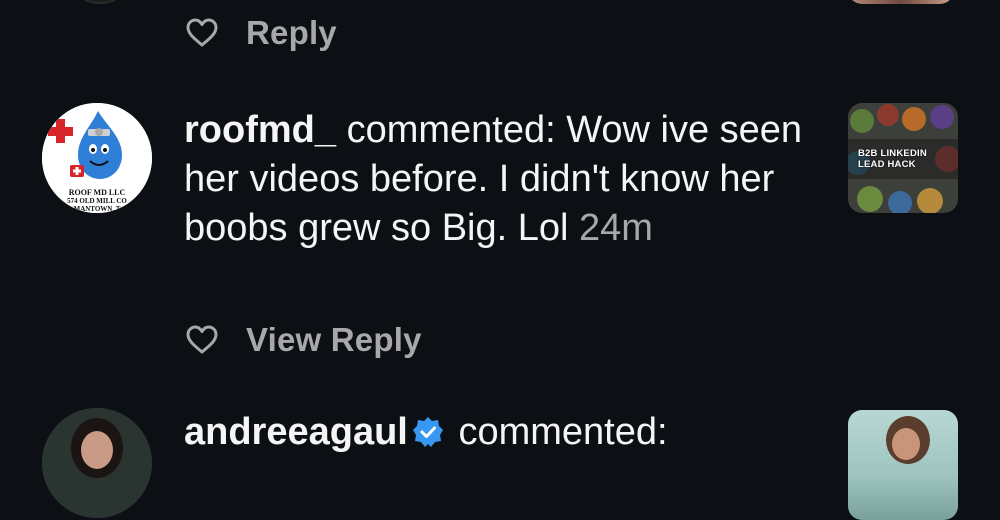 This screenshot has height=520, width=1000. I want to click on previous-reply-row: Reply, so click(261, 33).